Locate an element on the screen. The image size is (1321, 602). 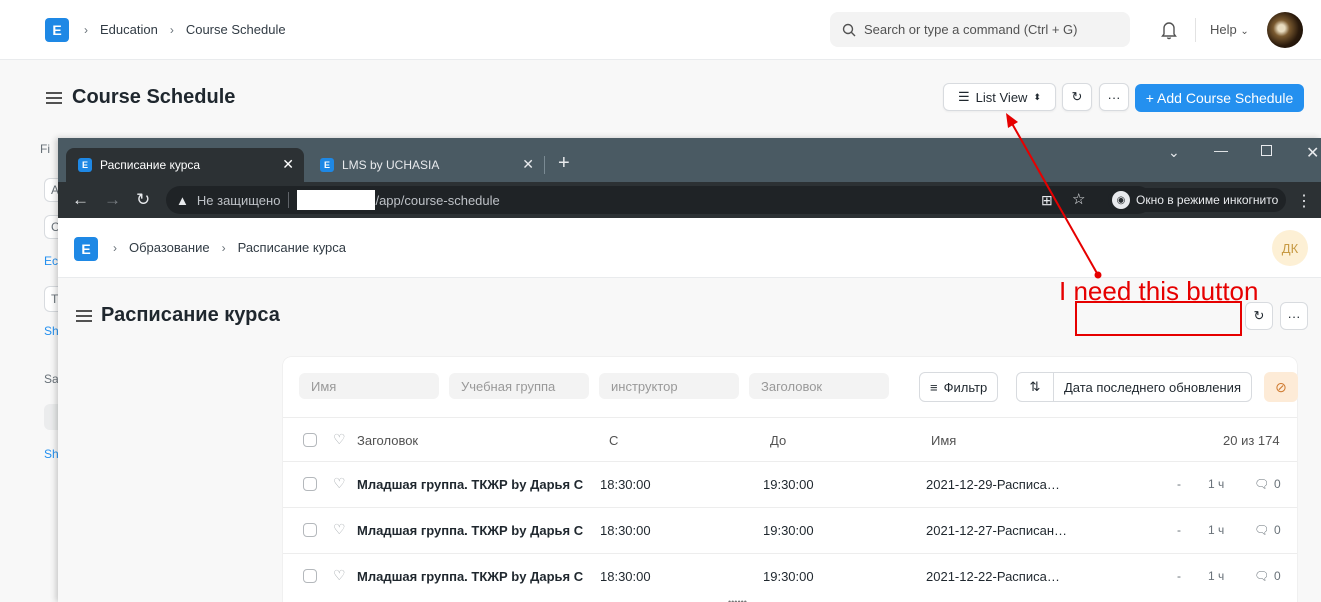
sort-field-button: Дата последнего обновления is located at coordinates (1152, 387).